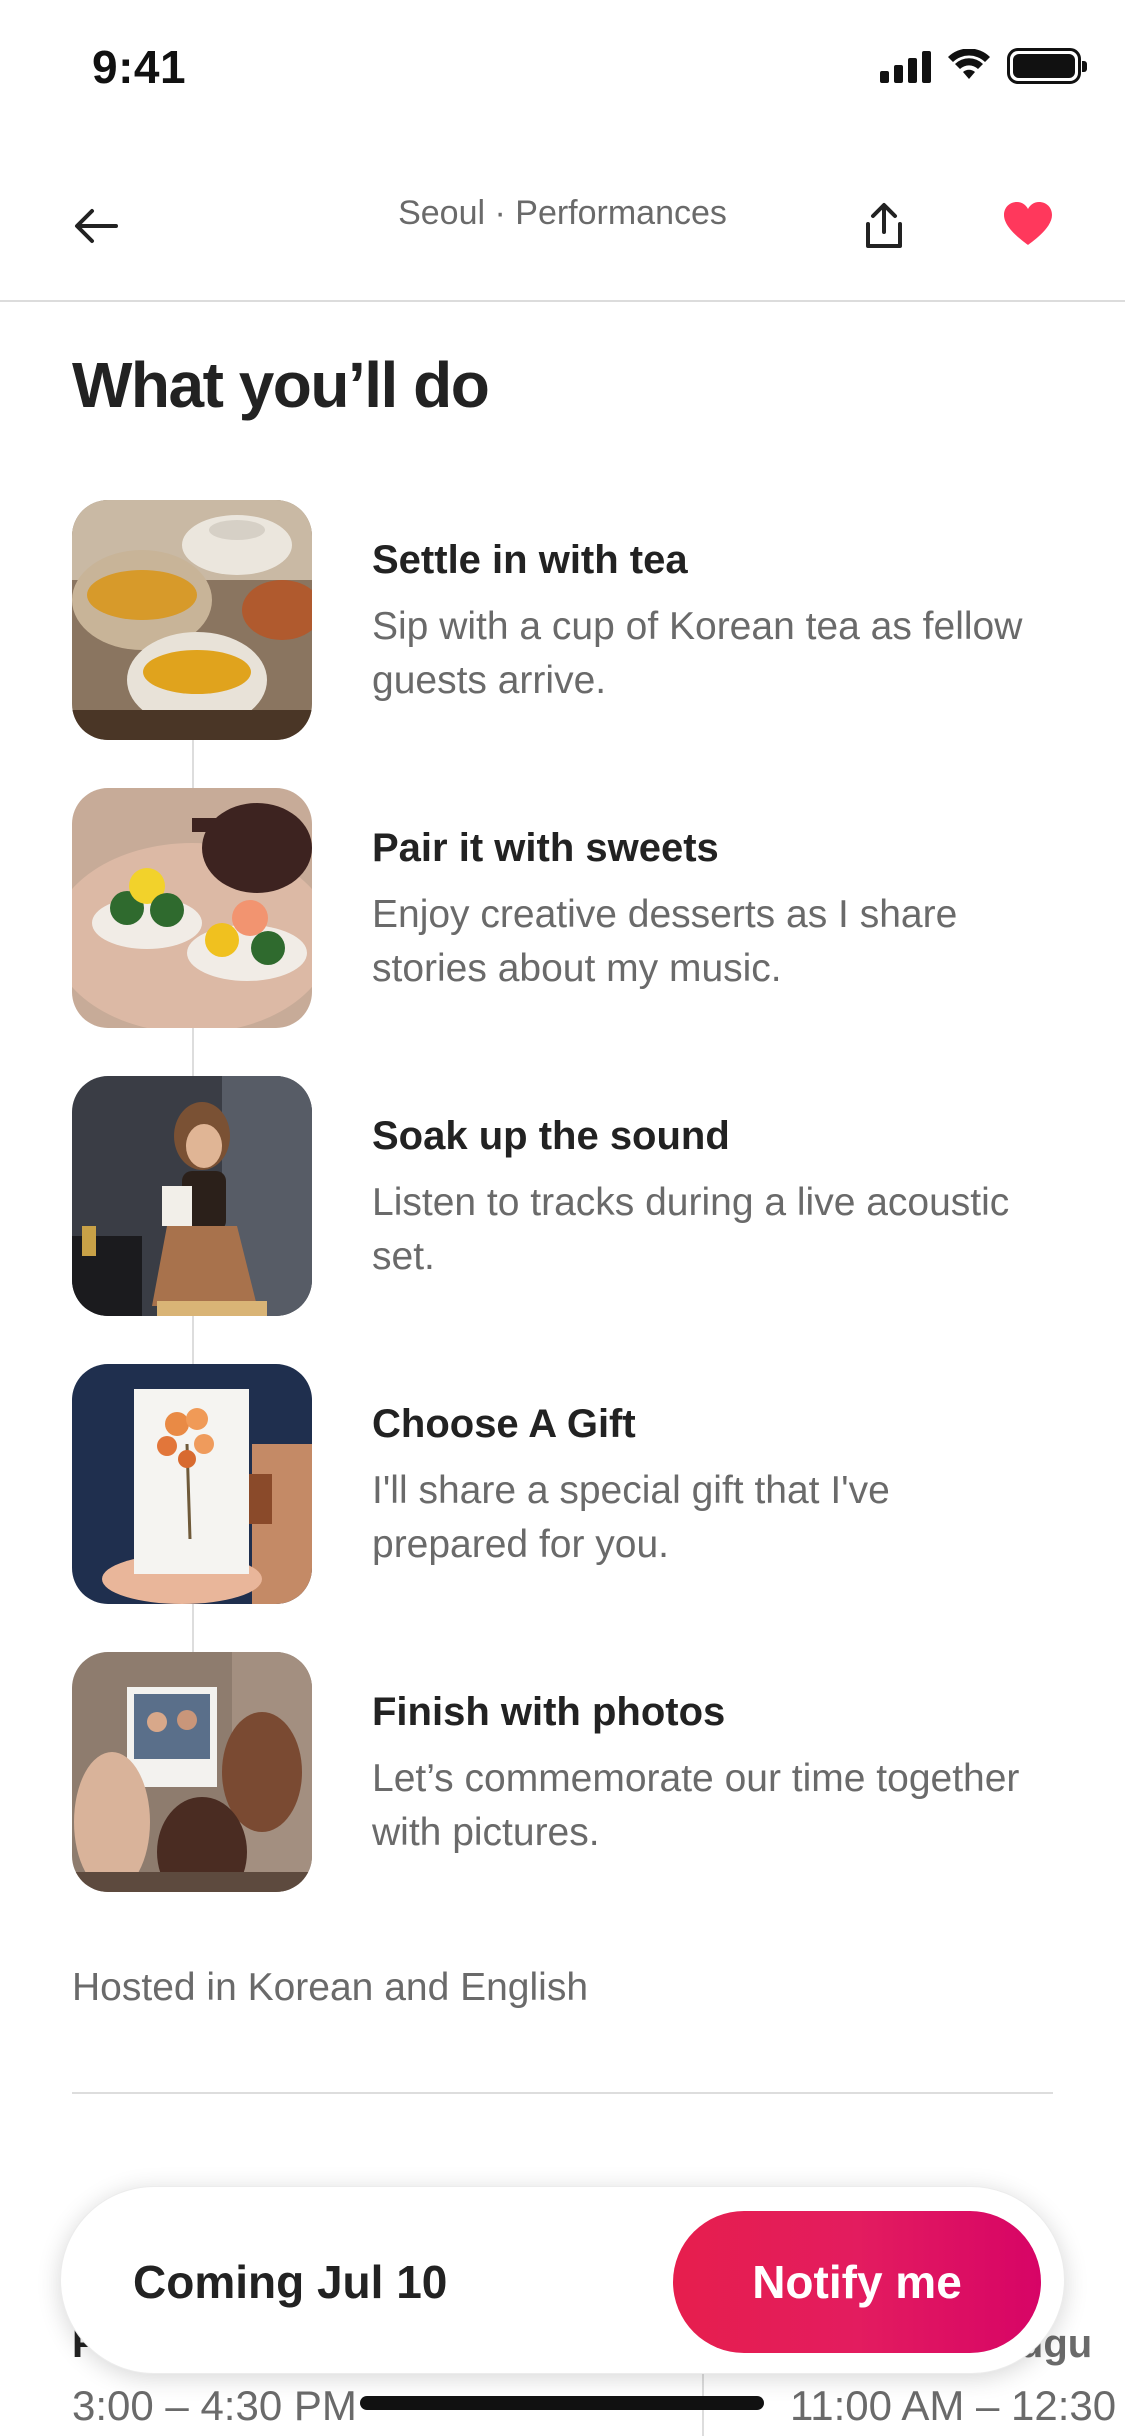 The height and width of the screenshot is (2436, 1125). What do you see at coordinates (562, 213) in the screenshot?
I see `nav-title: Seoul · Performances` at bounding box center [562, 213].